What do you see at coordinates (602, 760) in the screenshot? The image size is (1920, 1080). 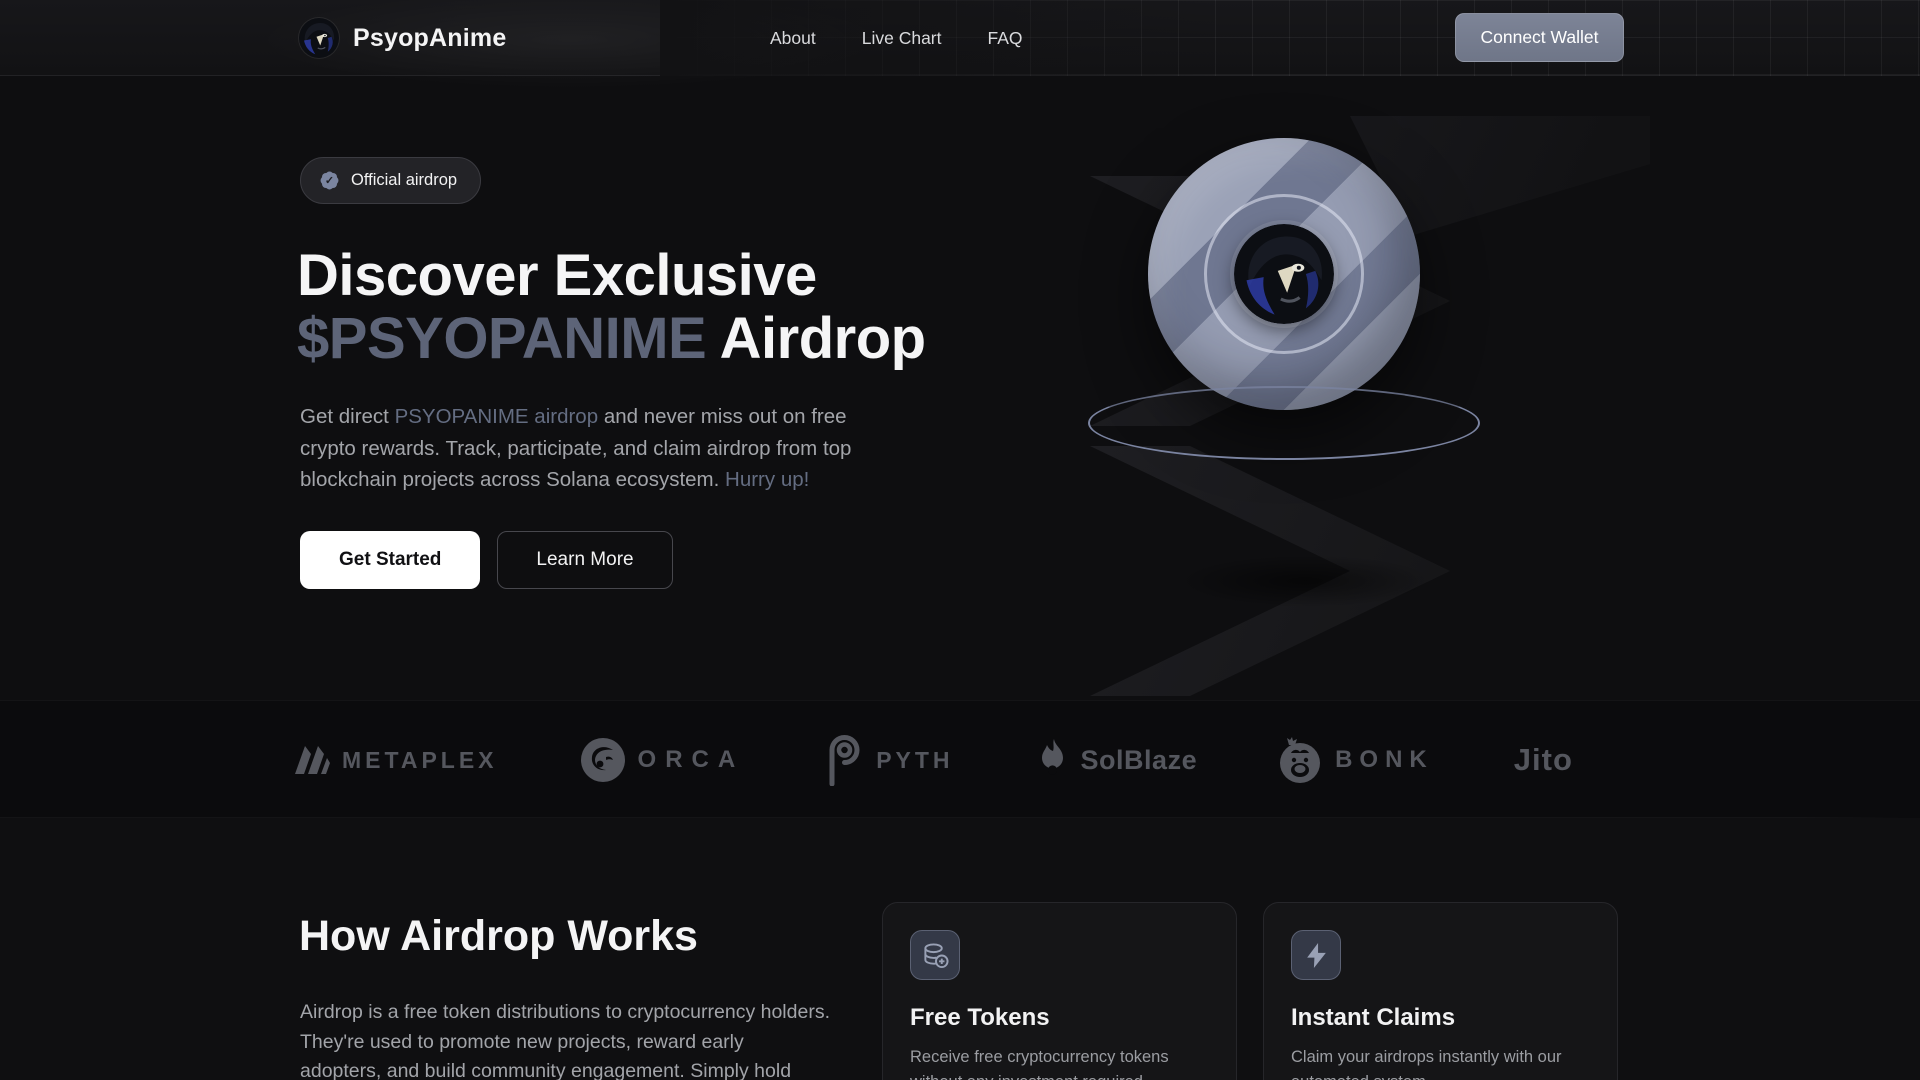 I see `orca-icon` at bounding box center [602, 760].